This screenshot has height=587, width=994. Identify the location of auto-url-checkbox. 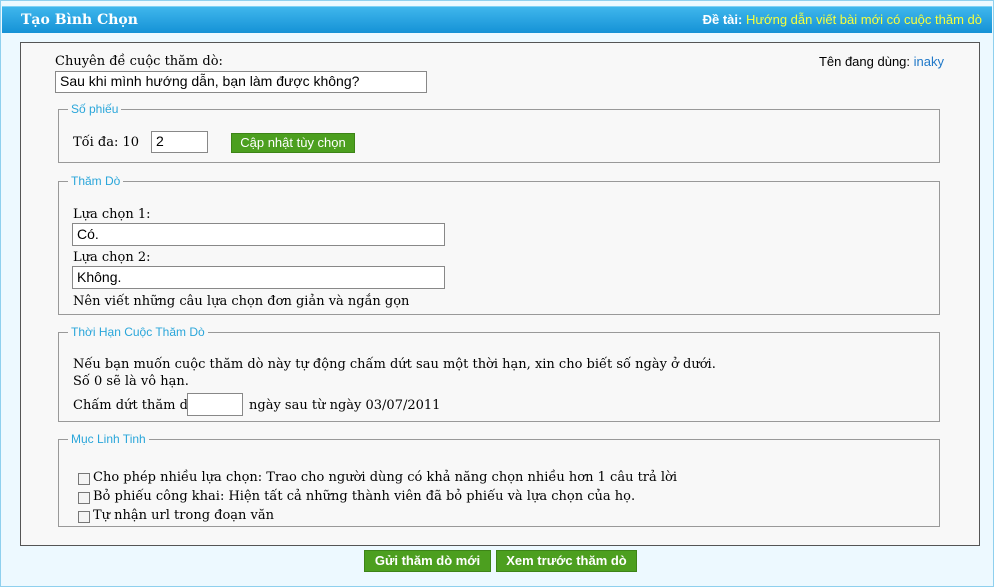
(84, 517).